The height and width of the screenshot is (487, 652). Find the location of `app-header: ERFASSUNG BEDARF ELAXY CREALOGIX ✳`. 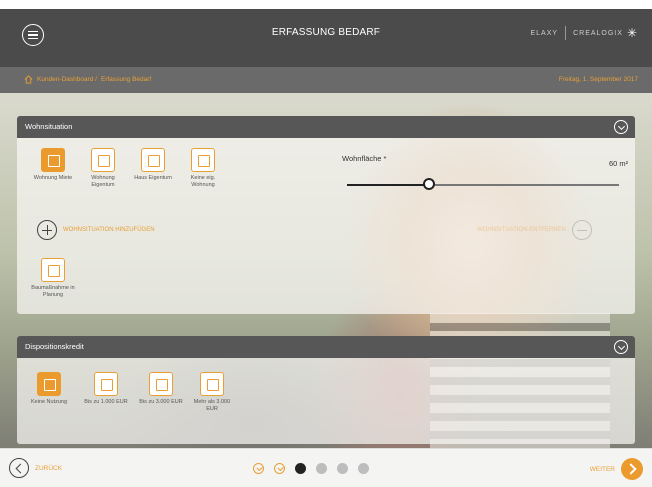

app-header: ERFASSUNG BEDARF ELAXY CREALOGIX ✳ is located at coordinates (326, 33).